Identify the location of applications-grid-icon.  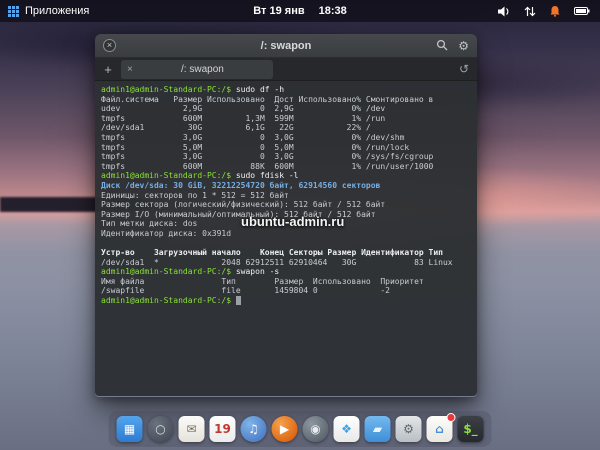
(13, 11).